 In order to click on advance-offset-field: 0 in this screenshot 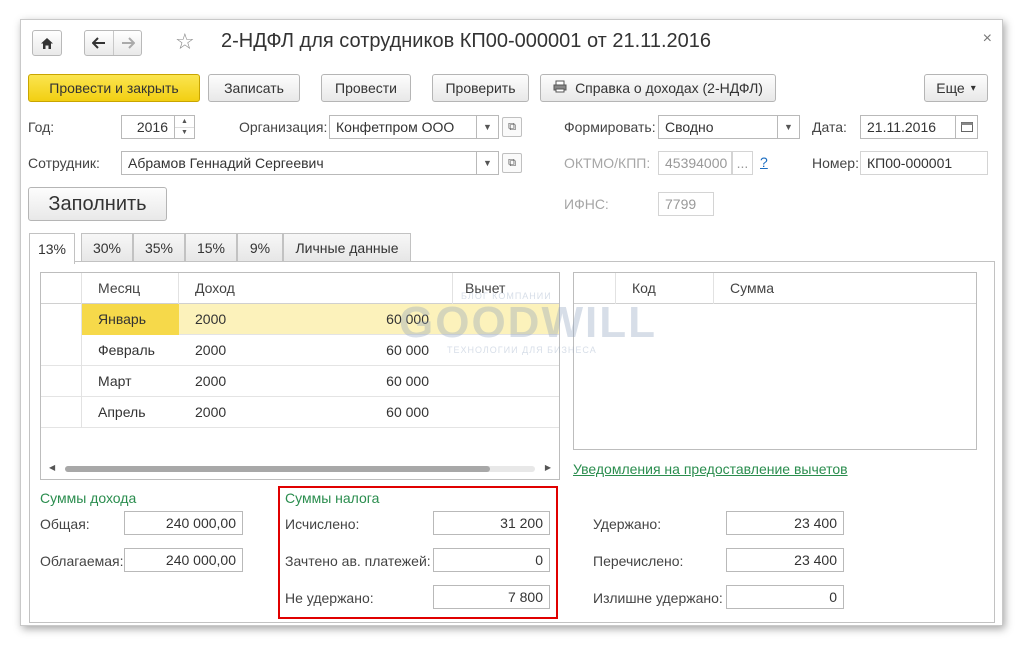, I will do `click(491, 560)`.